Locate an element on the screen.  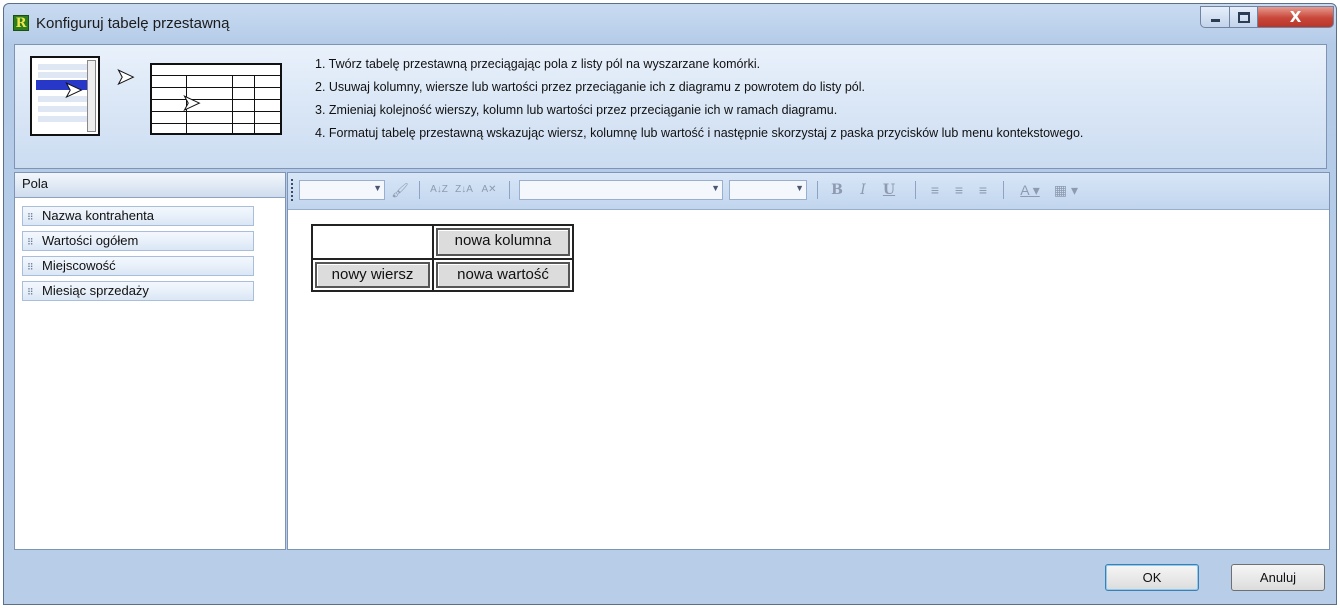
fields-panel-header: Pola is located at coordinates (150, 185).